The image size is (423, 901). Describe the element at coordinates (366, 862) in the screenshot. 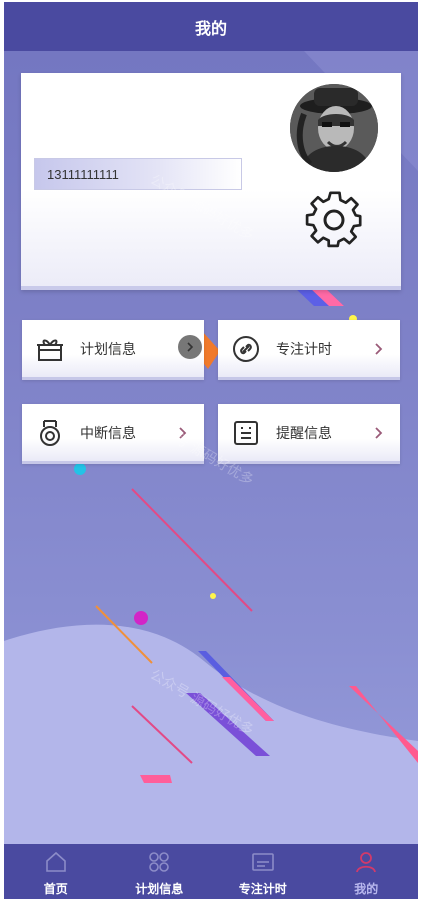

I see `user-icon` at that location.